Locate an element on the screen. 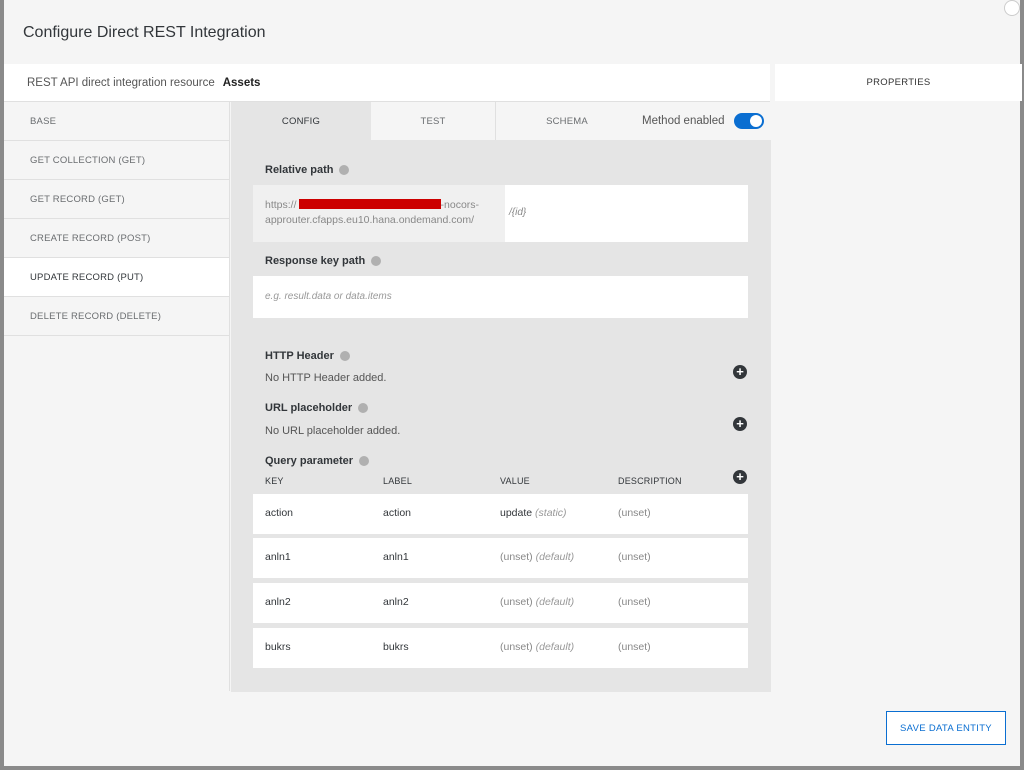 This screenshot has width=1024, height=770. table-row: anln1 anln1 (unset) (default) (unset) is located at coordinates (500, 558).